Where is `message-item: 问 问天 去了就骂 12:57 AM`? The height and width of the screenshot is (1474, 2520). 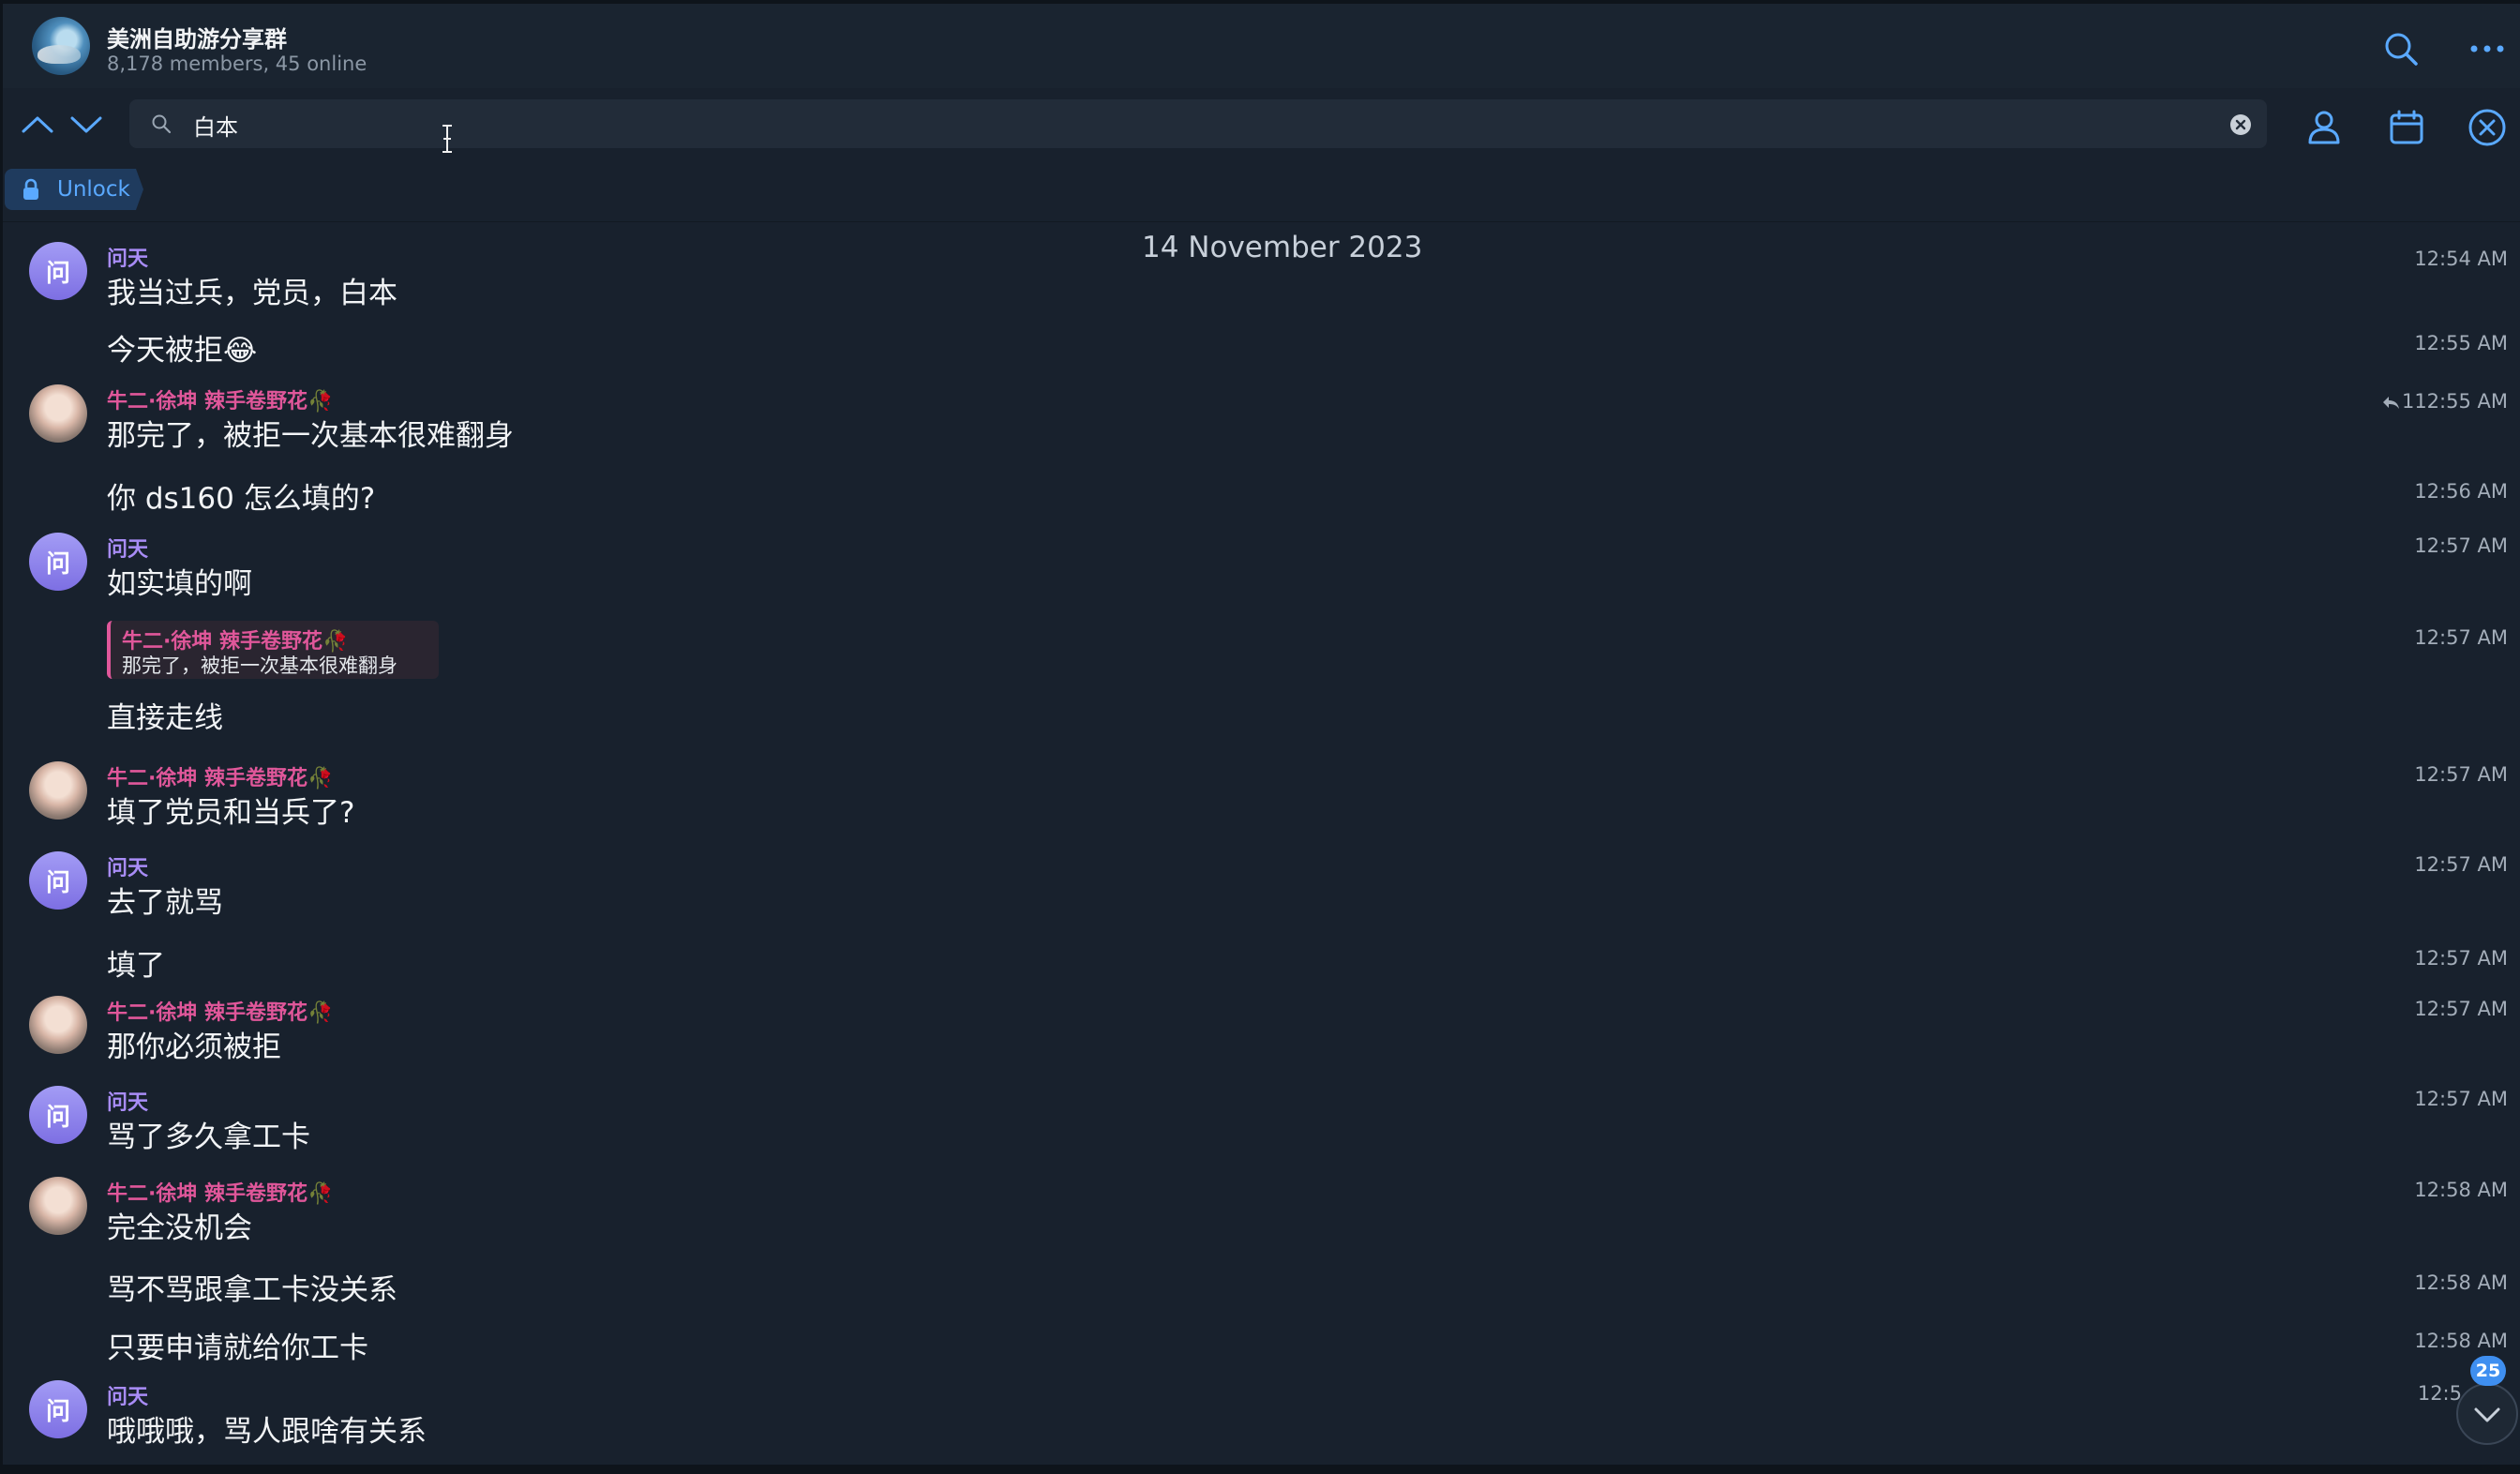
message-item: 问 问天 去了就骂 12:57 AM is located at coordinates (1261, 883).